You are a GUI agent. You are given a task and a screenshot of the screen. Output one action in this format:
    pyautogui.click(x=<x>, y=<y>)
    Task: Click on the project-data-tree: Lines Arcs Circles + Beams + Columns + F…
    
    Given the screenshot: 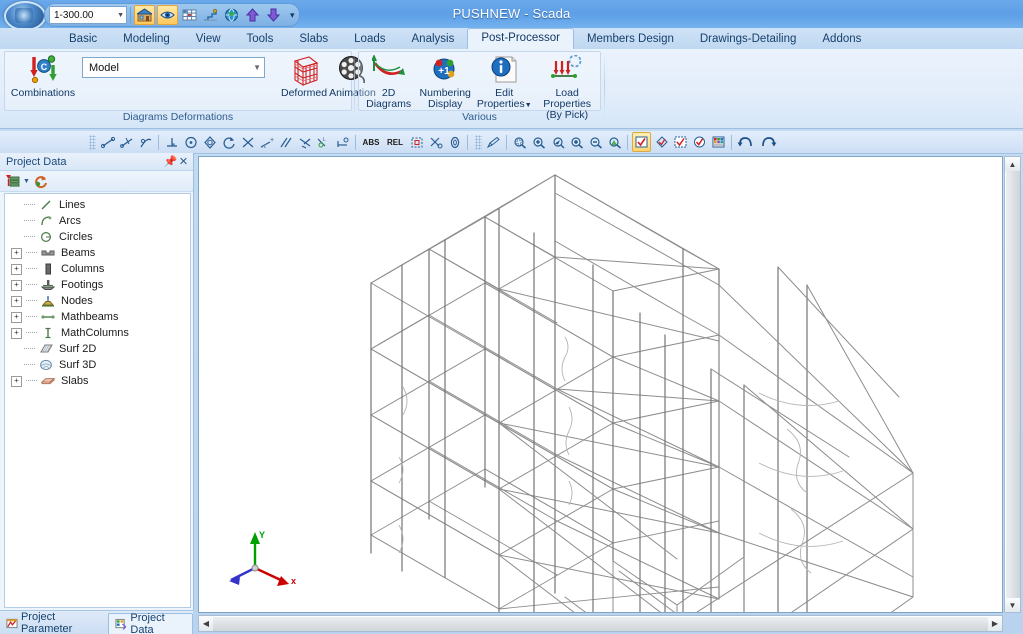 What is the action you would take?
    pyautogui.click(x=97, y=400)
    